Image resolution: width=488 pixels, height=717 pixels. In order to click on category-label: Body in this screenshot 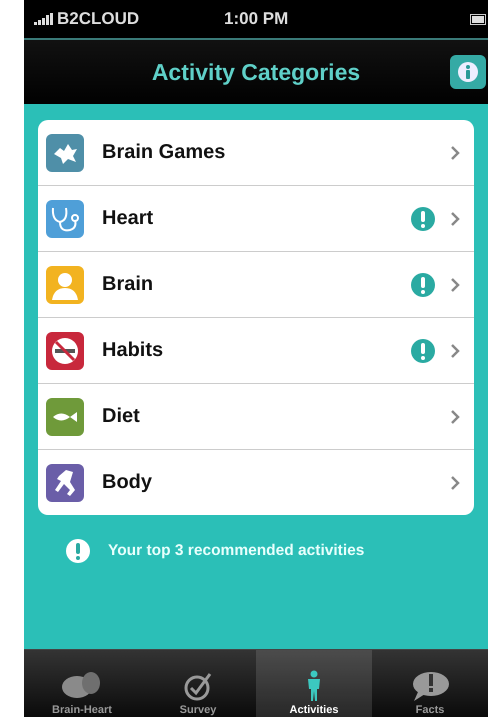, I will do `click(127, 482)`.